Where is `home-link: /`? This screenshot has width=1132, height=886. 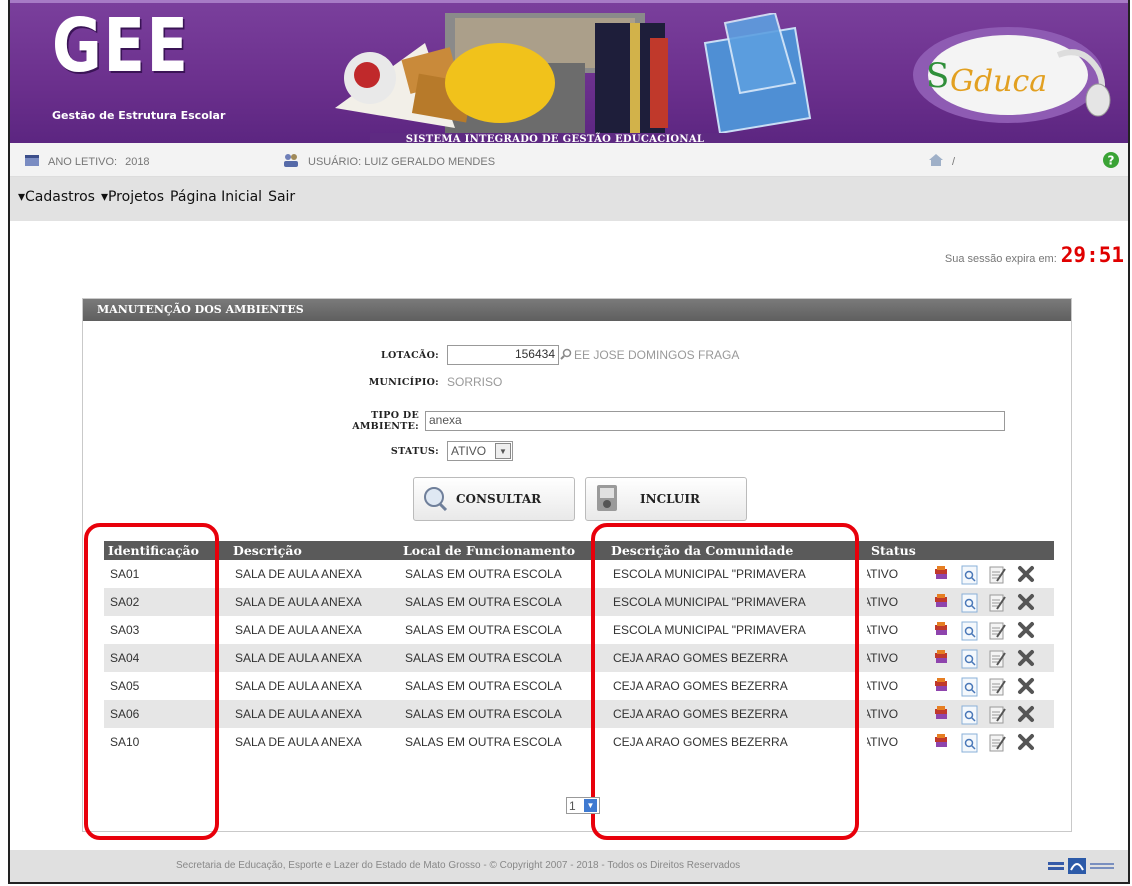 home-link: / is located at coordinates (941, 161).